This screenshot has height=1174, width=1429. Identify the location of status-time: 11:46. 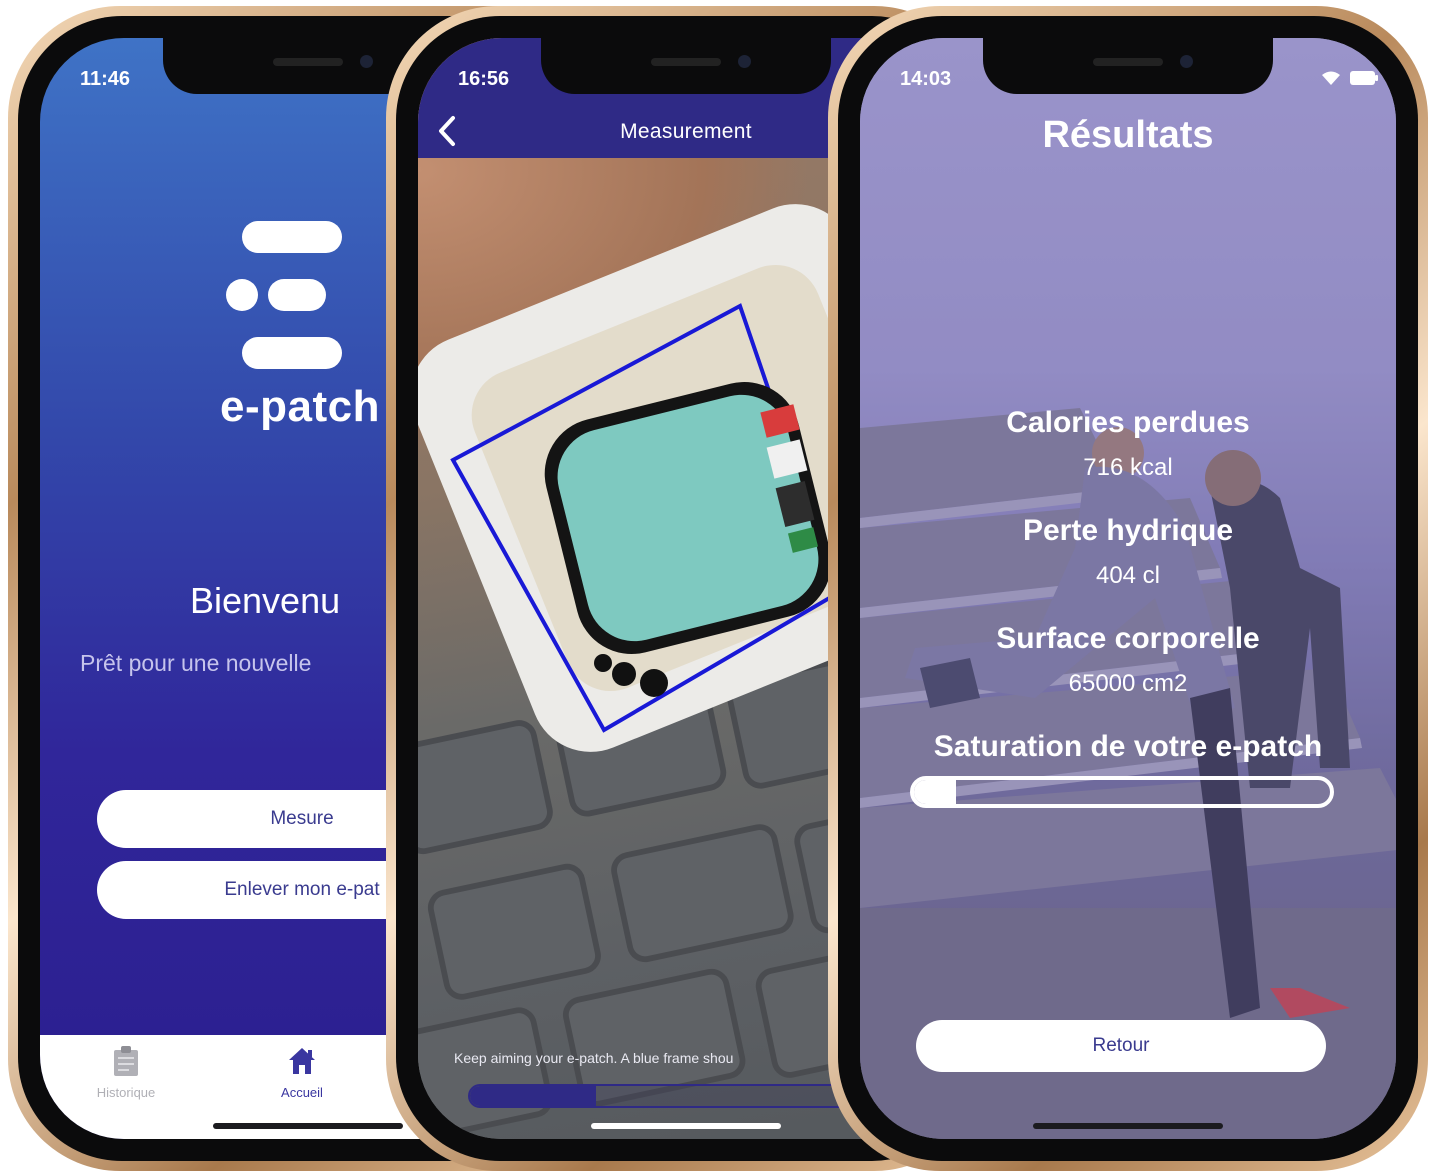
(105, 79).